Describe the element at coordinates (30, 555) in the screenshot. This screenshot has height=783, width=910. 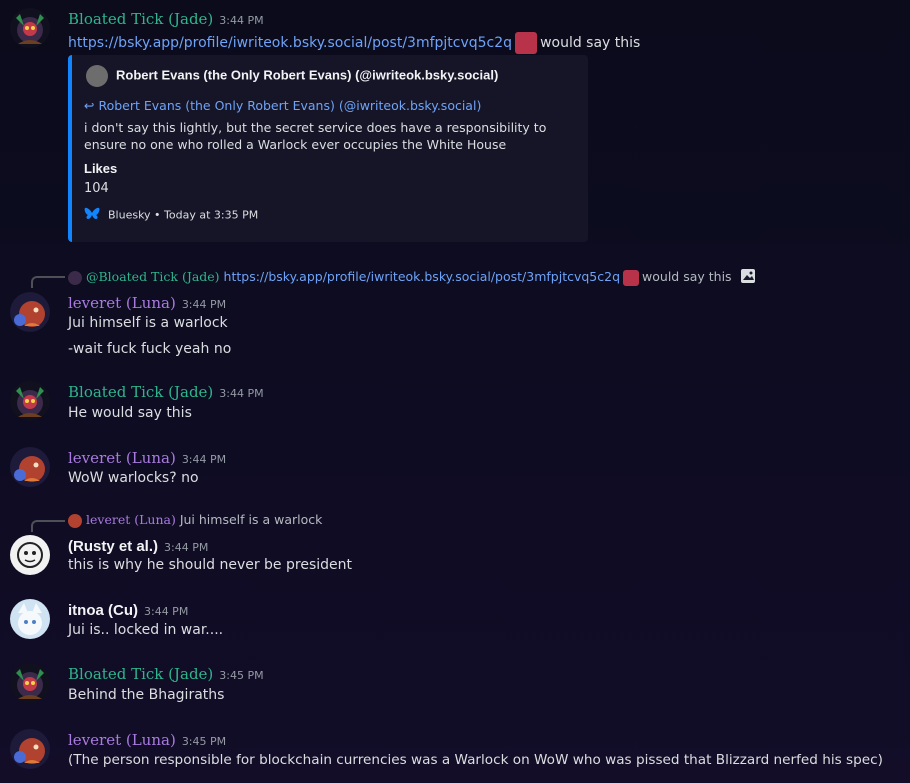
I see `avatar-rusty` at that location.